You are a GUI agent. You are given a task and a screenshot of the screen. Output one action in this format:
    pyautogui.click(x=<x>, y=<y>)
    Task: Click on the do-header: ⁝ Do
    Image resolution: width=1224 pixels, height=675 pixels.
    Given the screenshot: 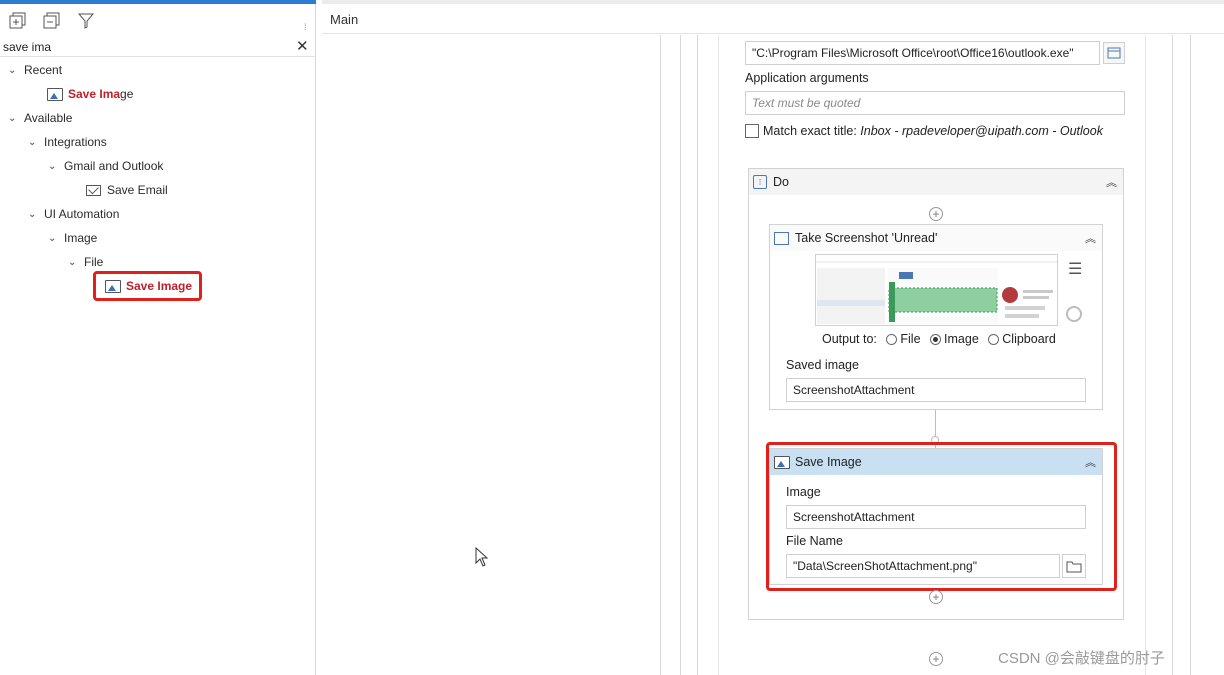 What is the action you would take?
    pyautogui.click(x=936, y=182)
    